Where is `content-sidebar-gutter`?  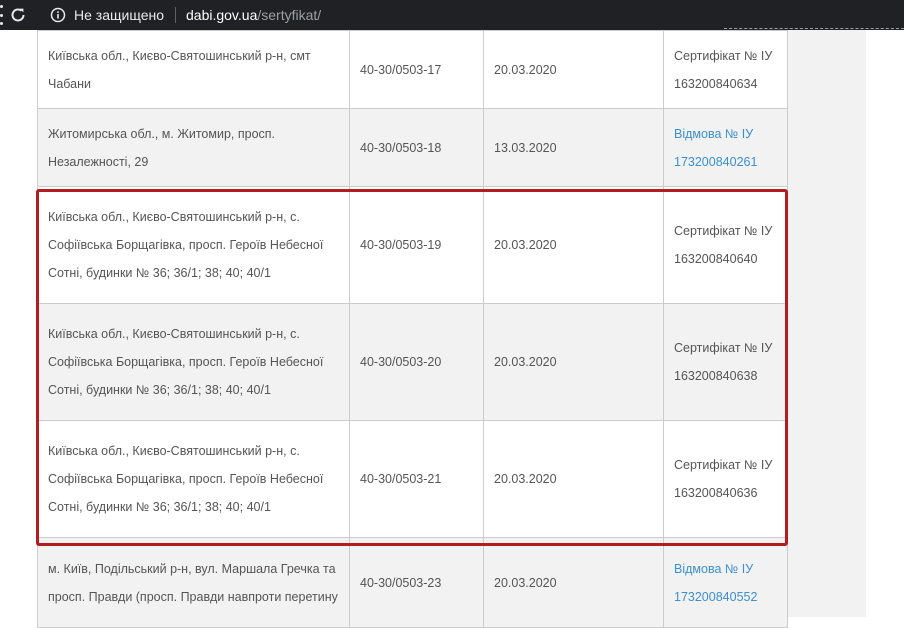
content-sidebar-gutter is located at coordinates (826, 323).